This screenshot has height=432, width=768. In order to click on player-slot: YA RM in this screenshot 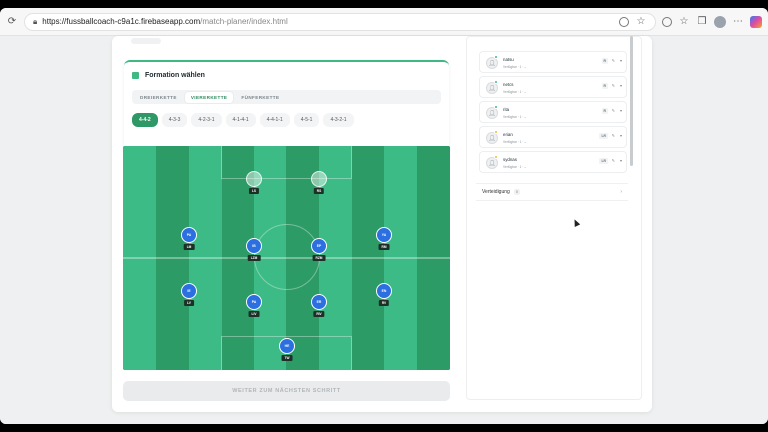, I will do `click(384, 238)`.